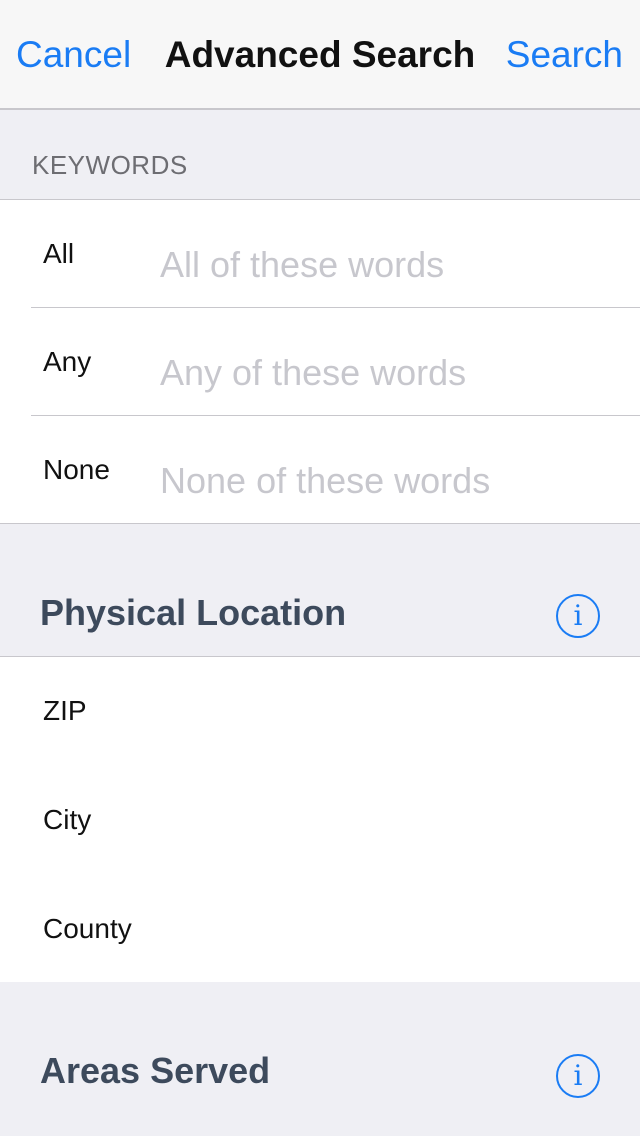  Describe the element at coordinates (320, 590) in the screenshot. I see `physical-location-header: Physical Location i` at that location.